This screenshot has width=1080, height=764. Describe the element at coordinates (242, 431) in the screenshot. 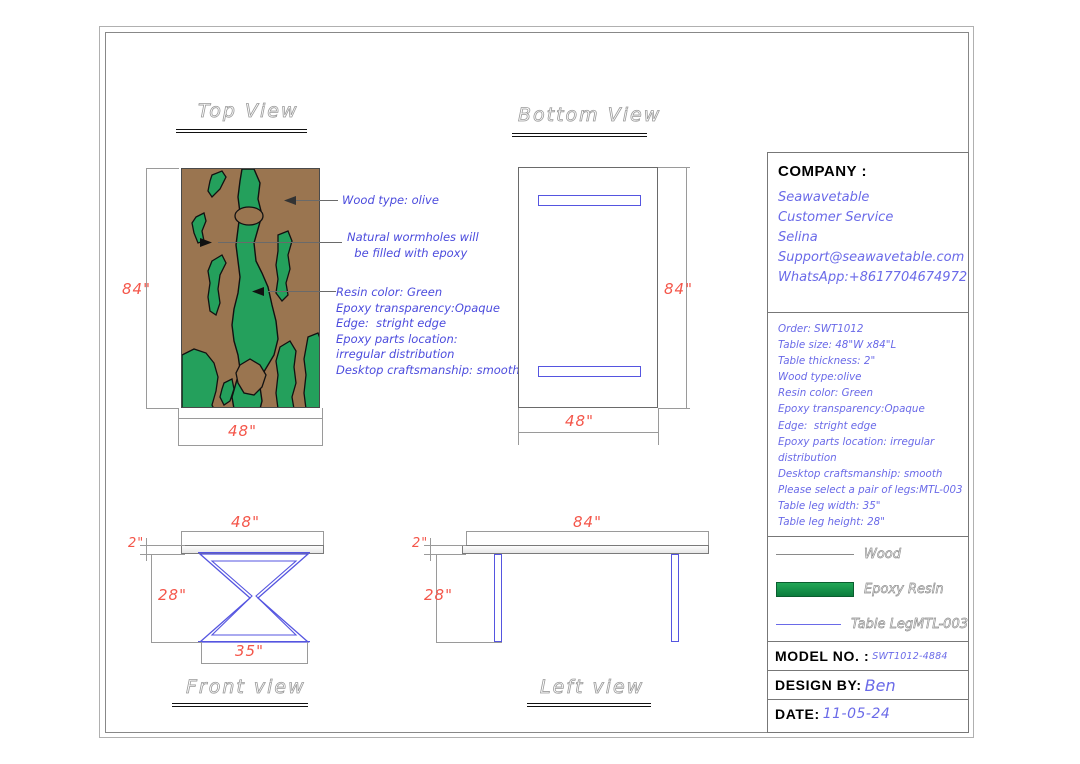

I see `top-view-width-dim: 48"` at that location.